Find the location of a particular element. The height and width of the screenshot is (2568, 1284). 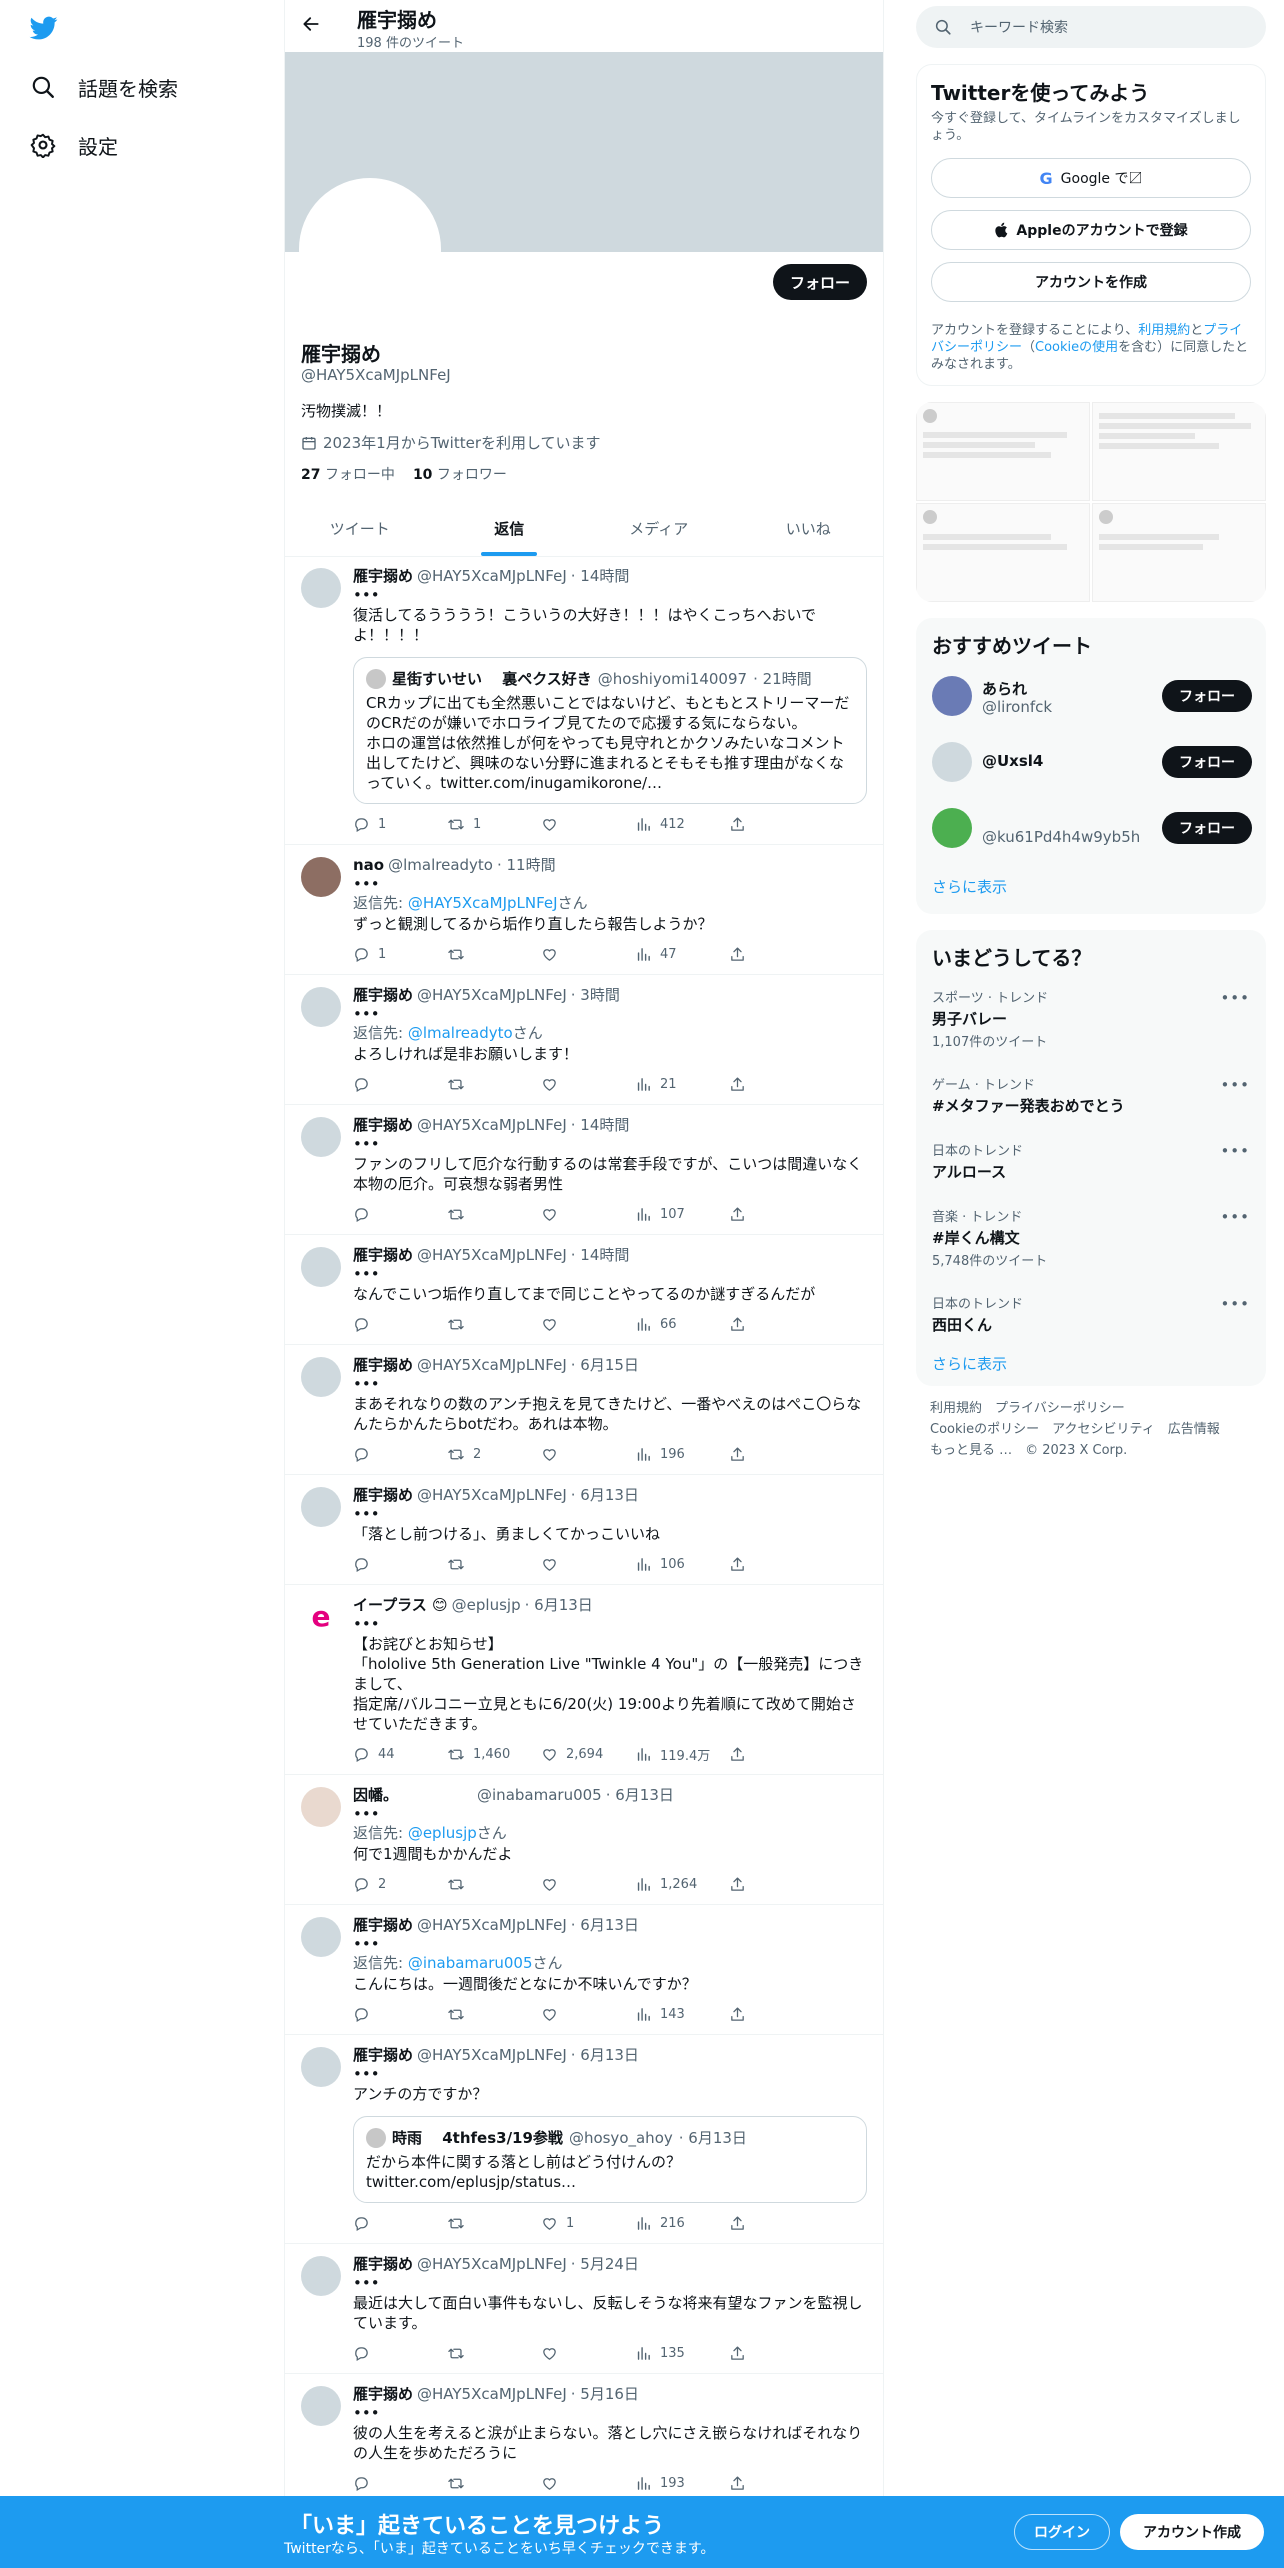

followers-link: 10 フォロワー is located at coordinates (460, 474).